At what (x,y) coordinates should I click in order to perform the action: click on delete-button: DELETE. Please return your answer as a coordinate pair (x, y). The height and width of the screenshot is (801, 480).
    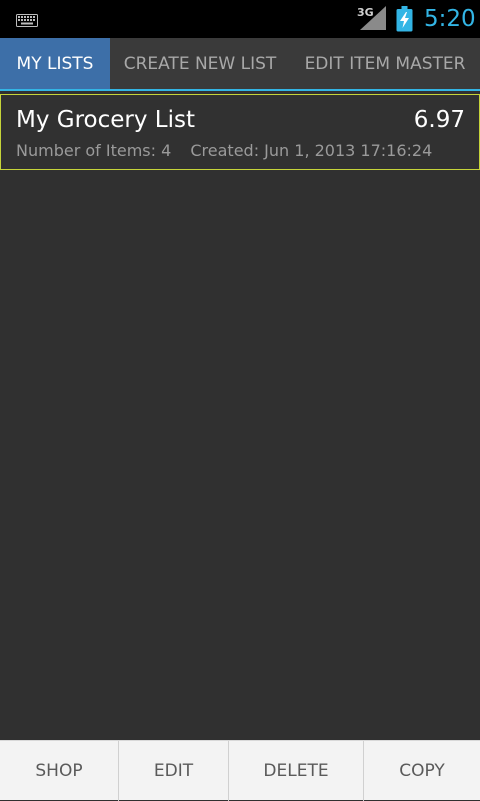
    Looking at the image, I should click on (296, 771).